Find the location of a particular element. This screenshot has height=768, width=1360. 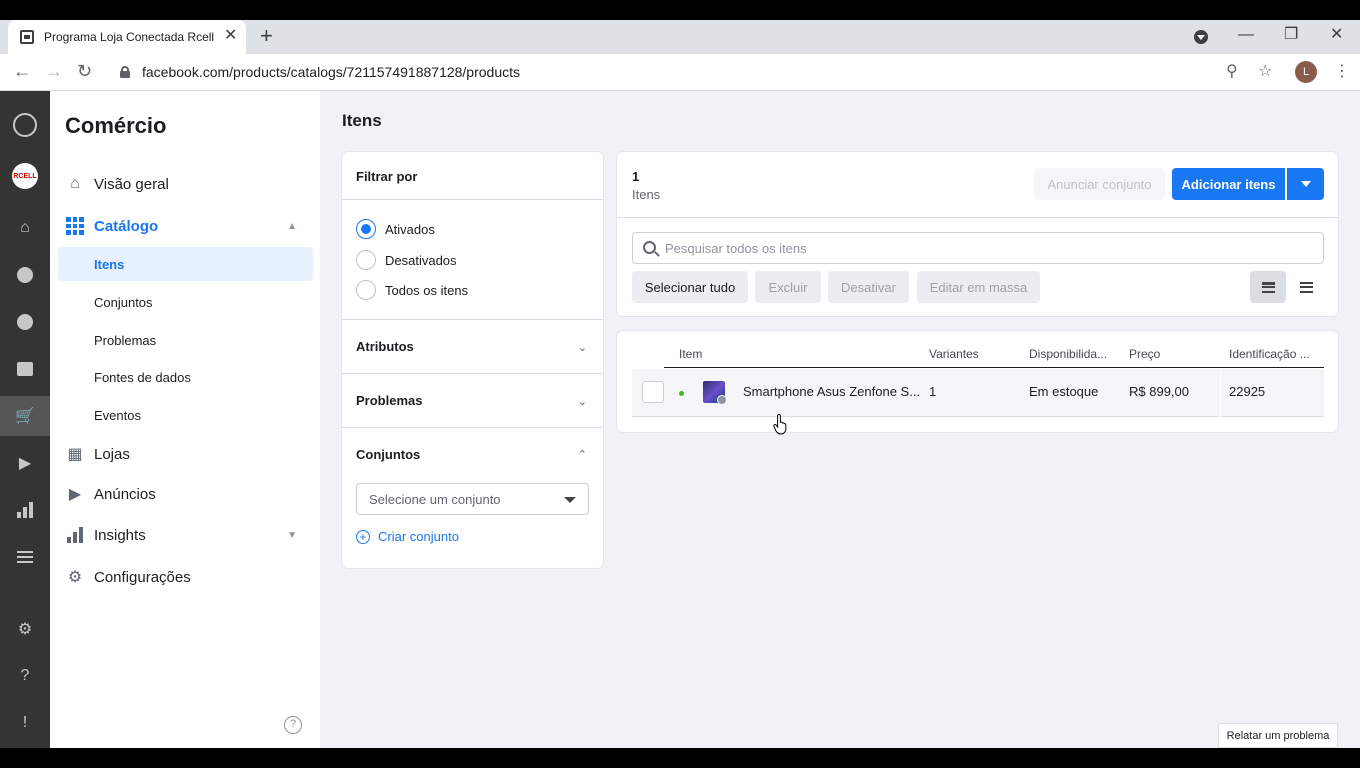

new-tab-button: + is located at coordinates (266, 36).